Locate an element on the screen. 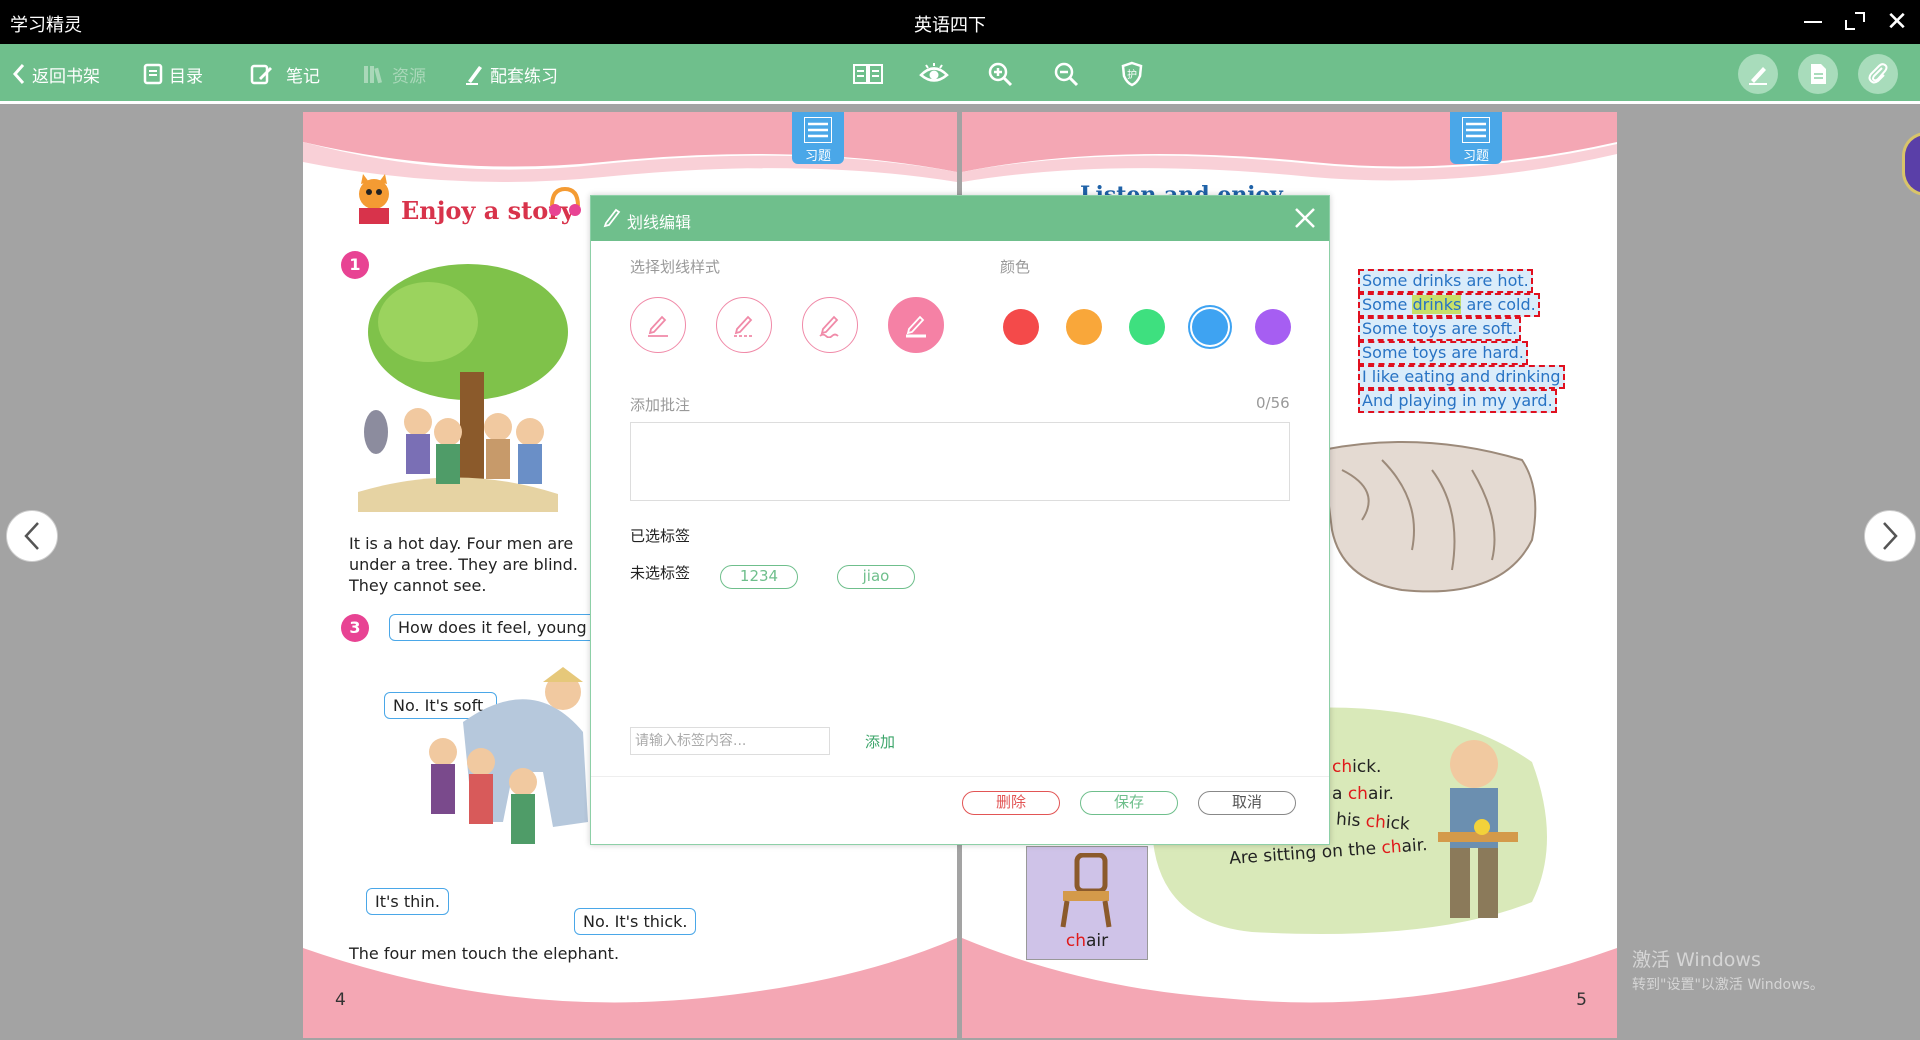 This screenshot has width=1920, height=1040. notes-button: 笔记 is located at coordinates (285, 74).